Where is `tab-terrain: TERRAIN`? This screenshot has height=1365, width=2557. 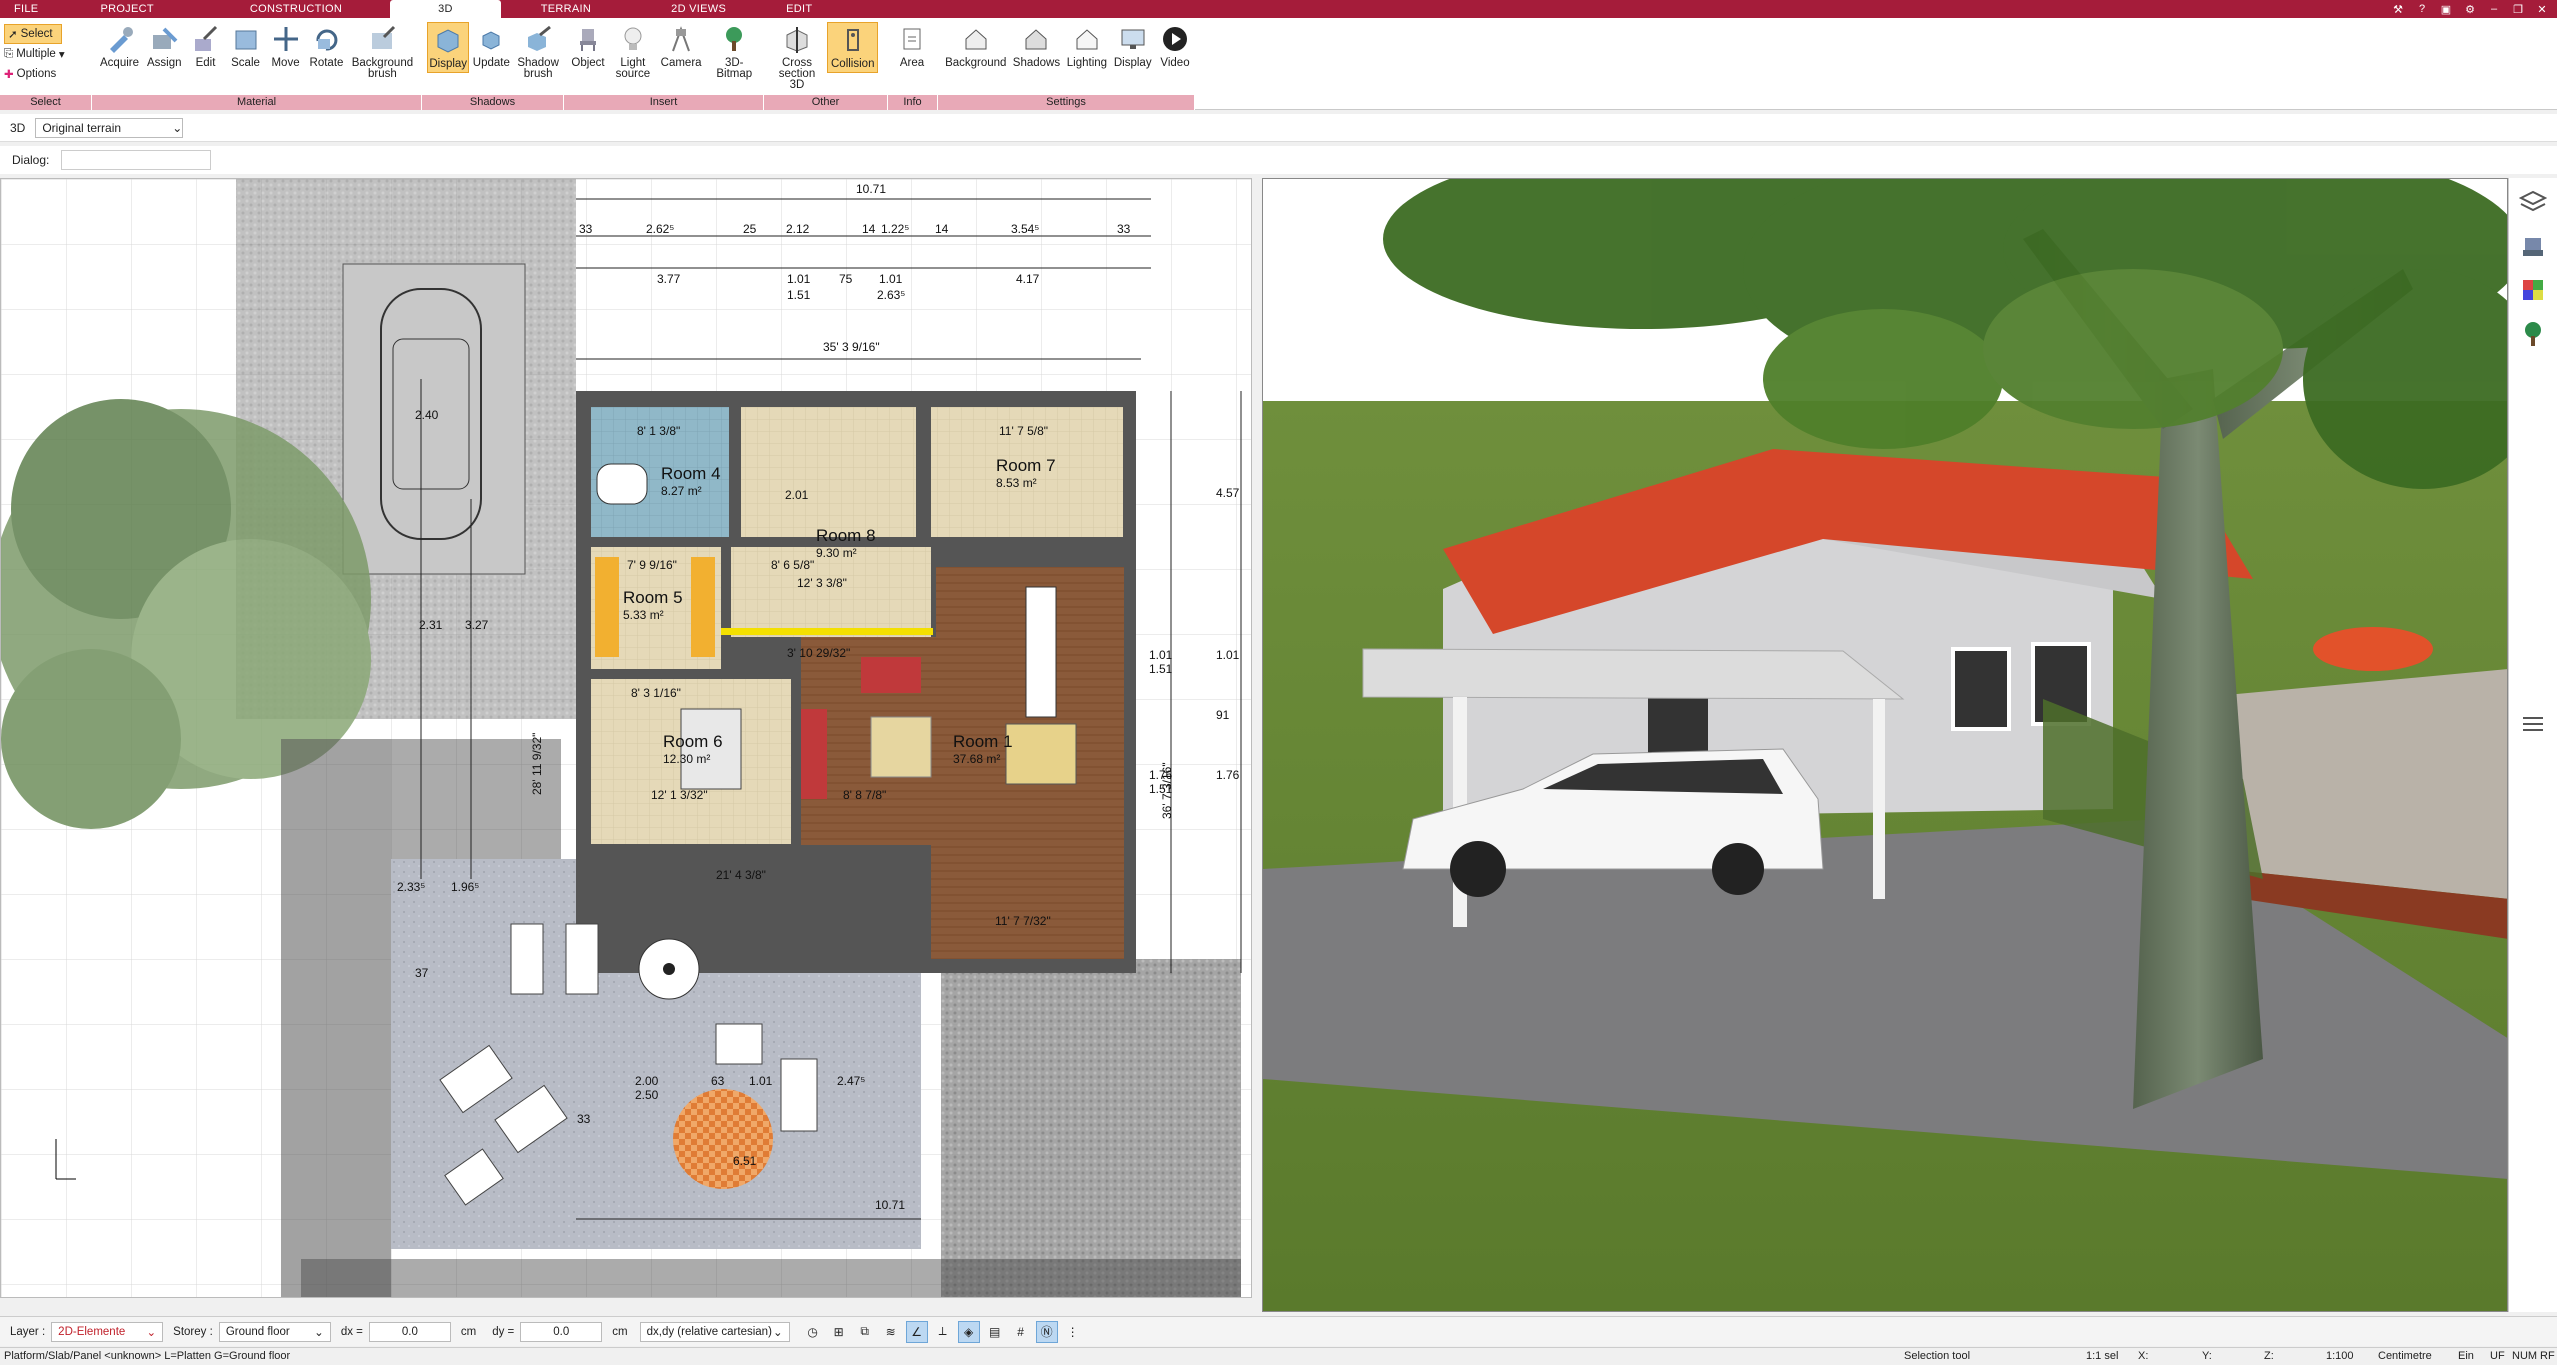
tab-terrain: TERRAIN is located at coordinates (566, 9).